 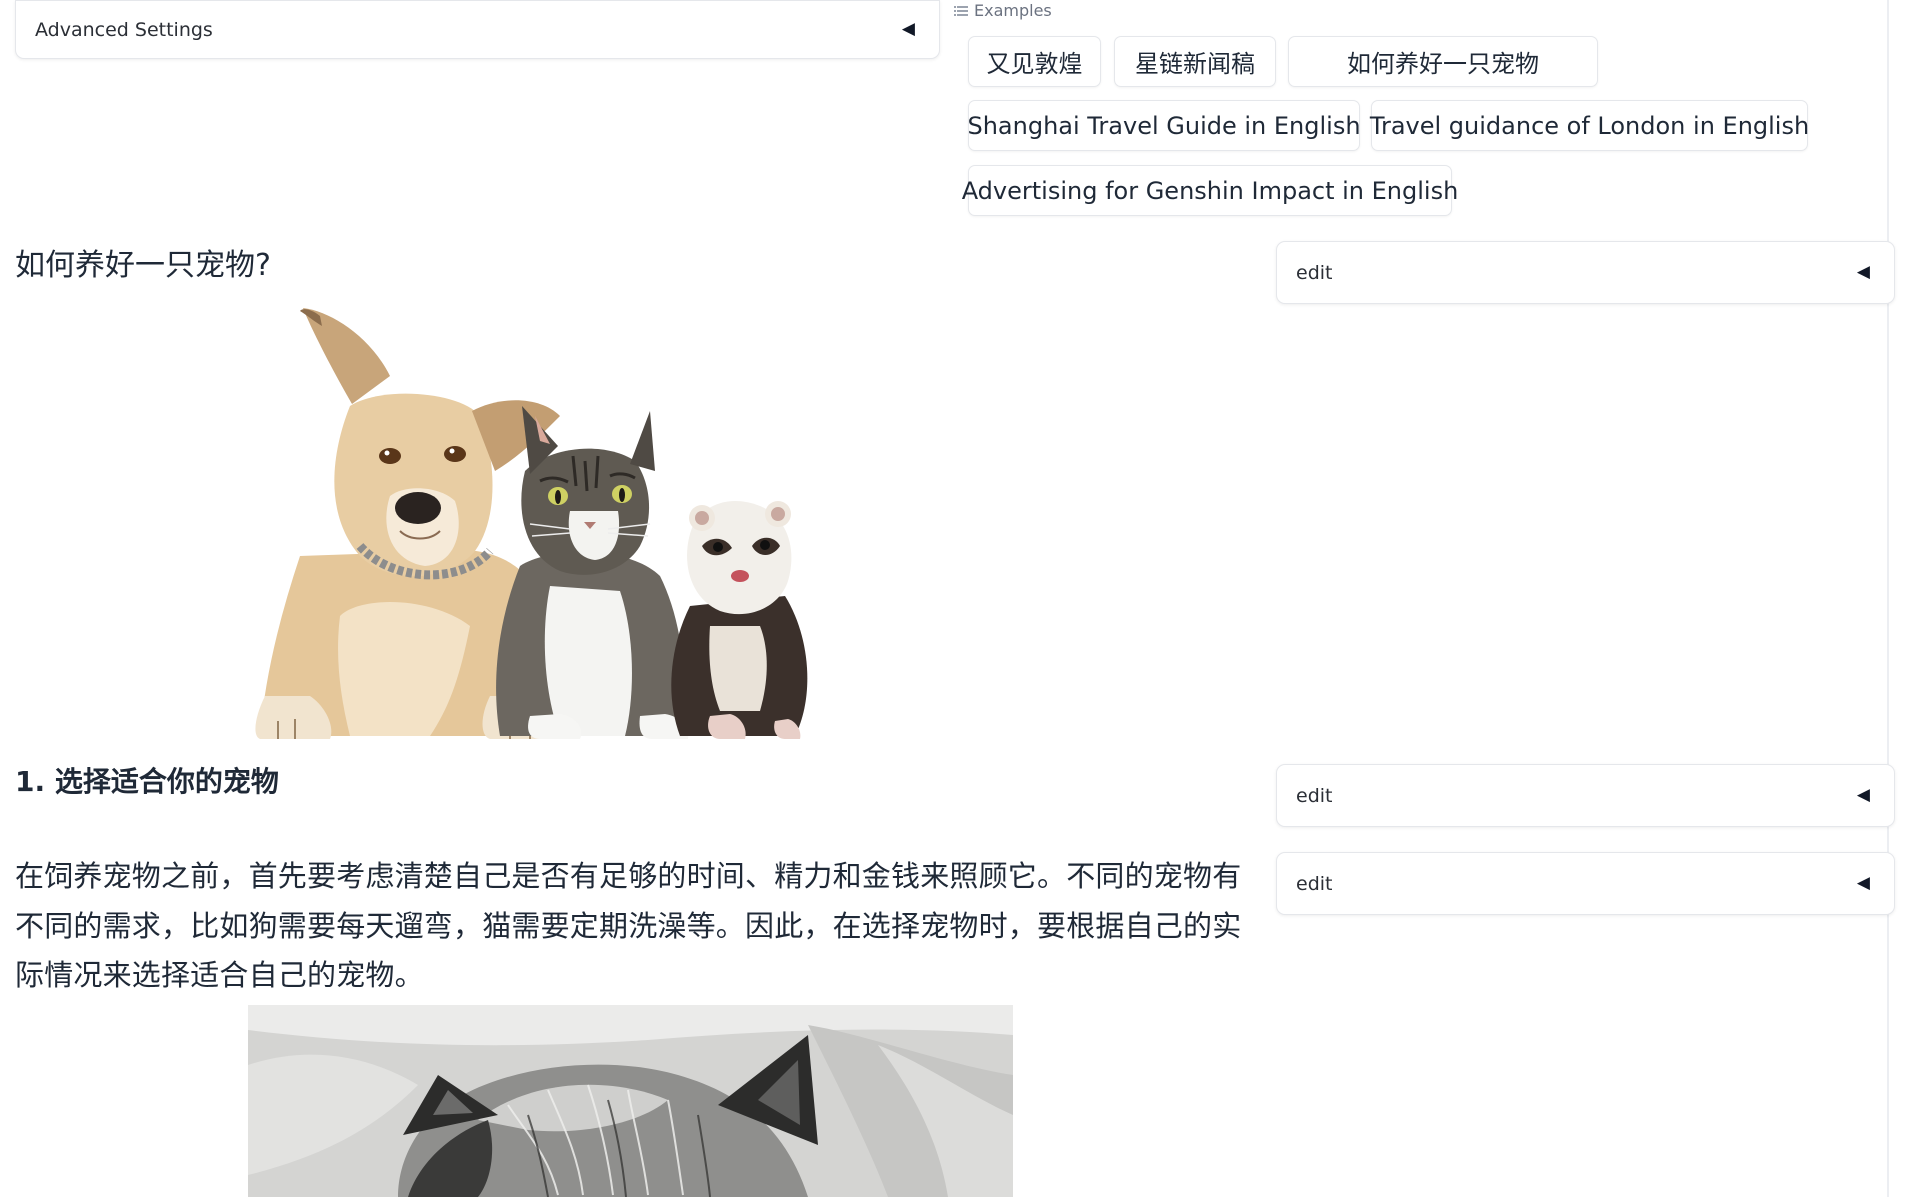 What do you see at coordinates (1589, 125) in the screenshot?
I see `example-chip: Travel guidance of London in English` at bounding box center [1589, 125].